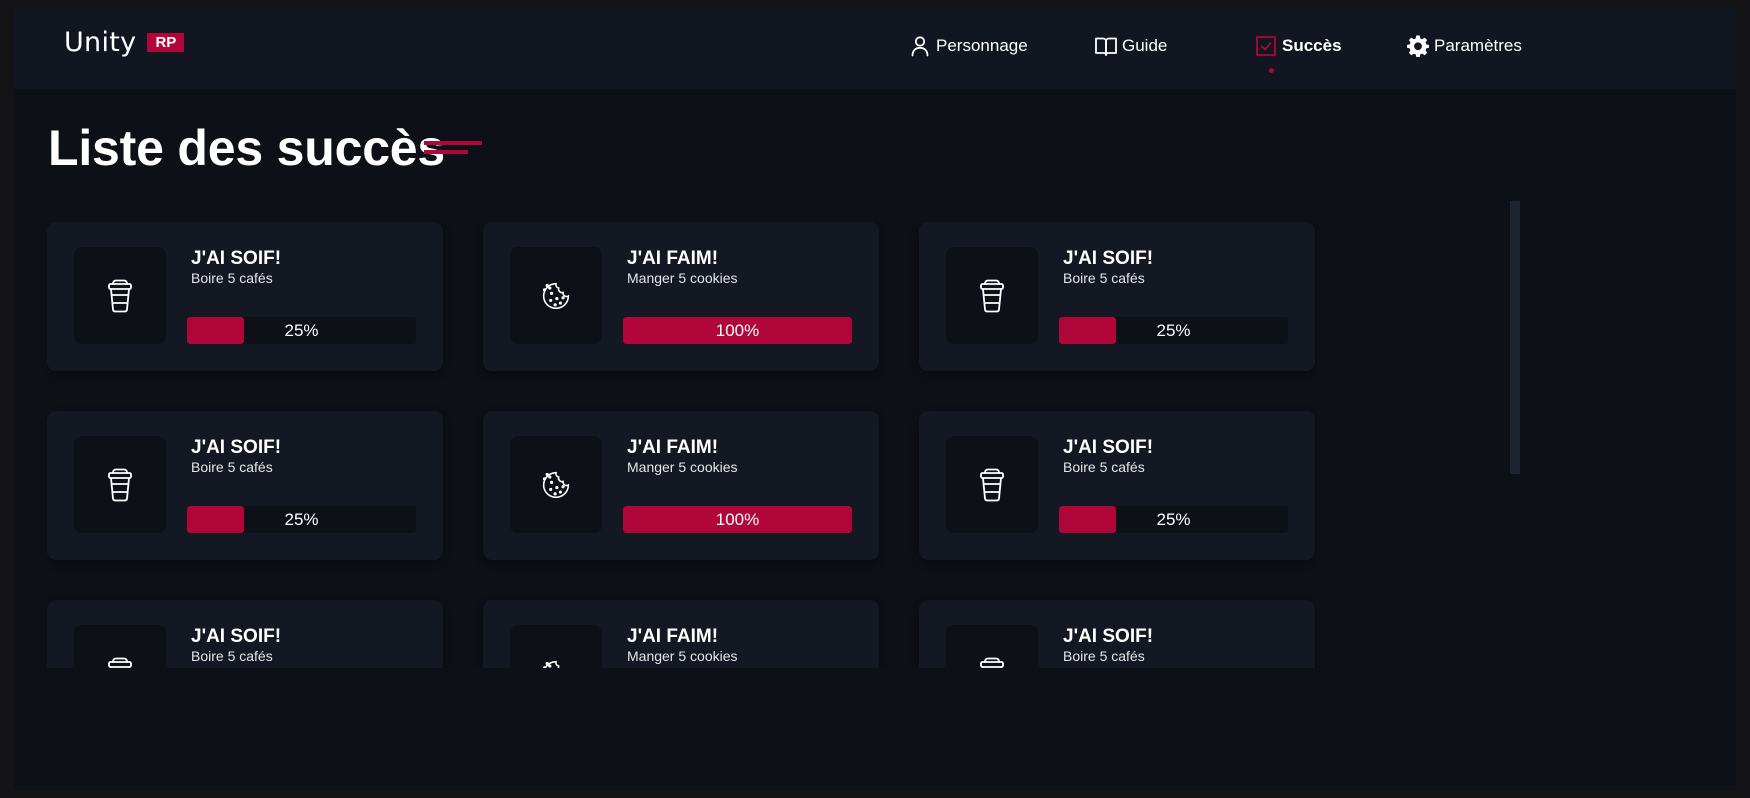 The image size is (1750, 798). I want to click on active-indicator-dot, so click(1271, 70).